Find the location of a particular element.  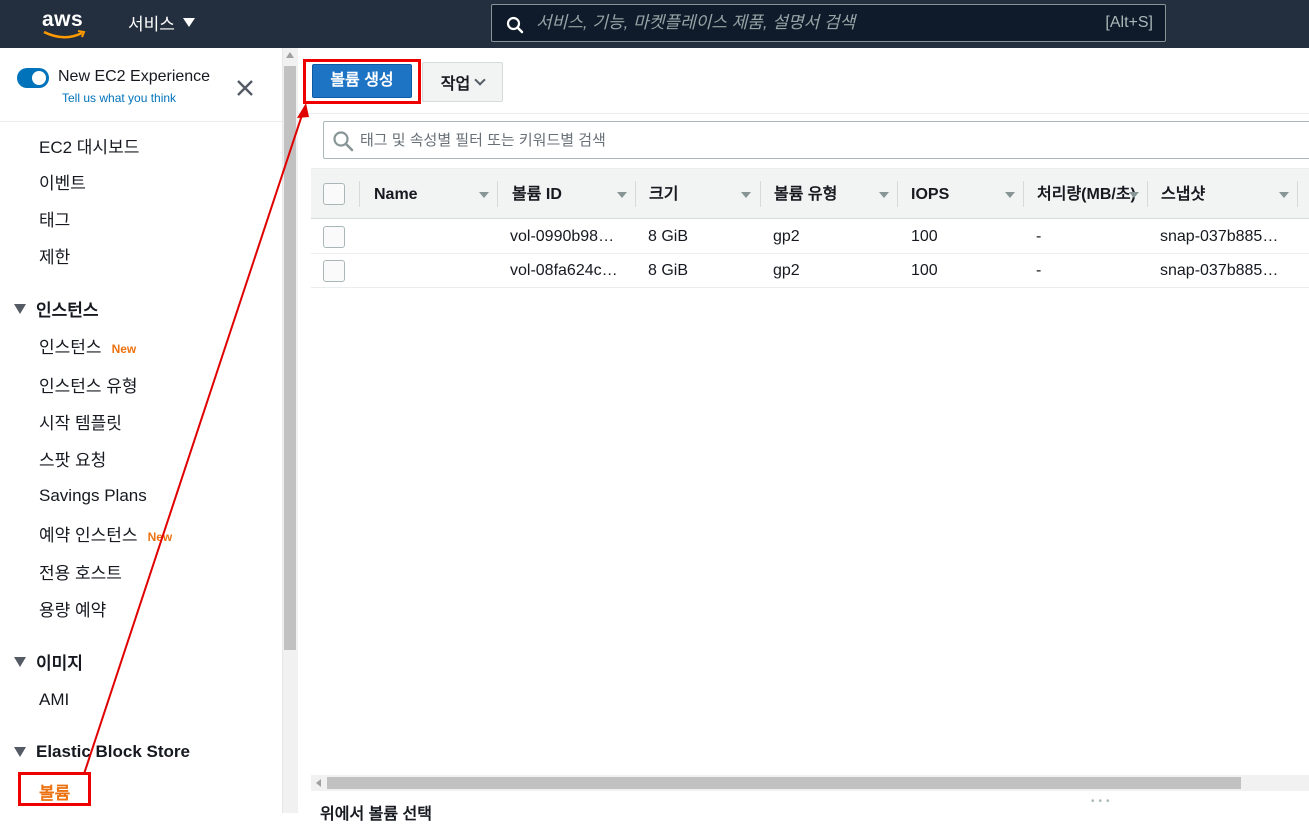

horizontal-scrollbar-thumb is located at coordinates (784, 783).